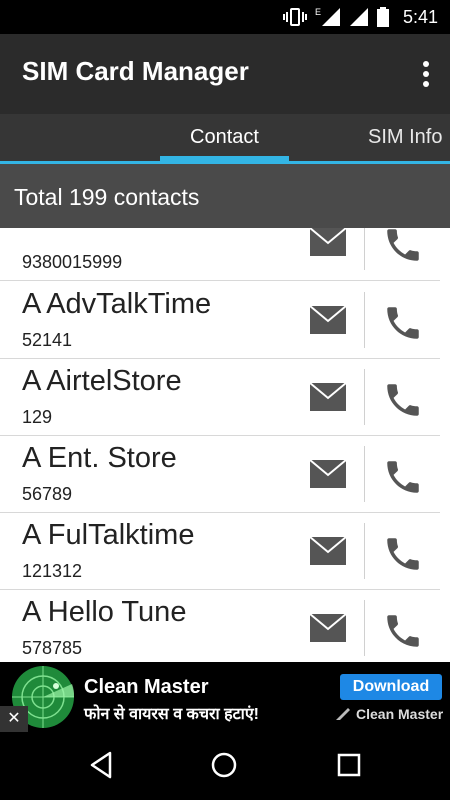 This screenshot has height=800, width=450. What do you see at coordinates (294, 17) in the screenshot?
I see `vibrate-icon` at bounding box center [294, 17].